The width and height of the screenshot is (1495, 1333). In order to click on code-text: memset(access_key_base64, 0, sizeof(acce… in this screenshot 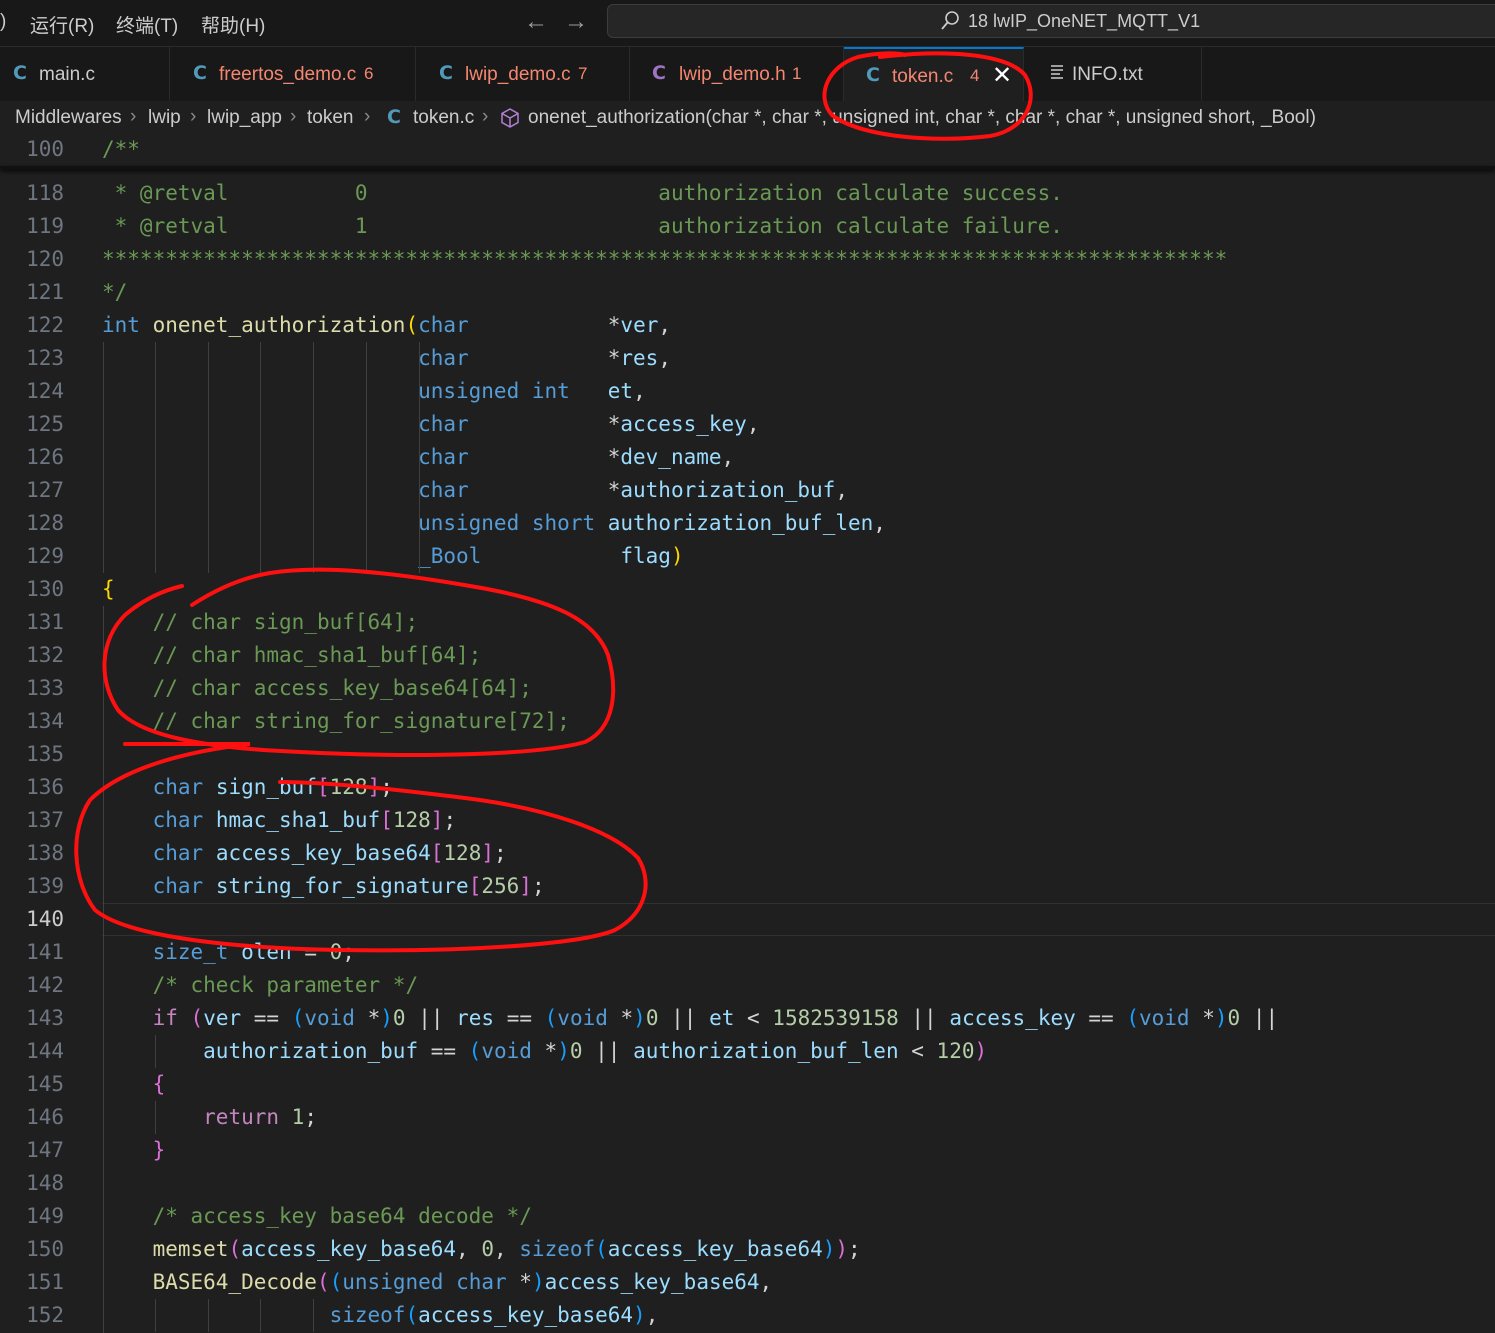, I will do `click(506, 1249)`.